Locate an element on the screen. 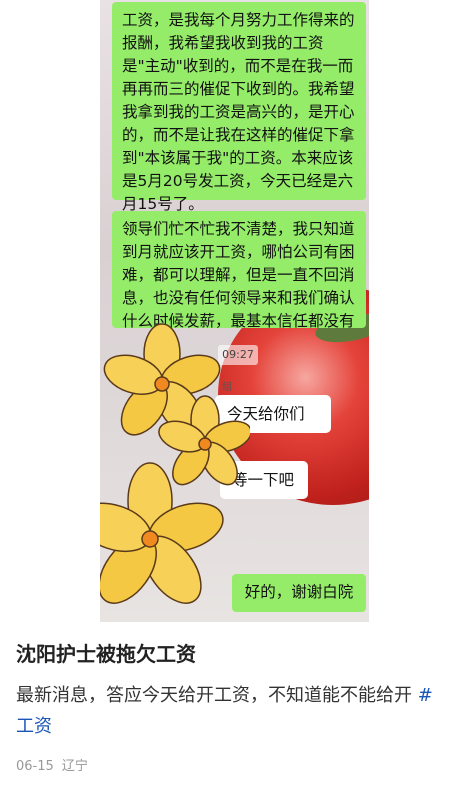 The height and width of the screenshot is (789, 464). post-body-text: 最新消息，答应今天给开工资，不知道能不能给开 is located at coordinates (214, 695).